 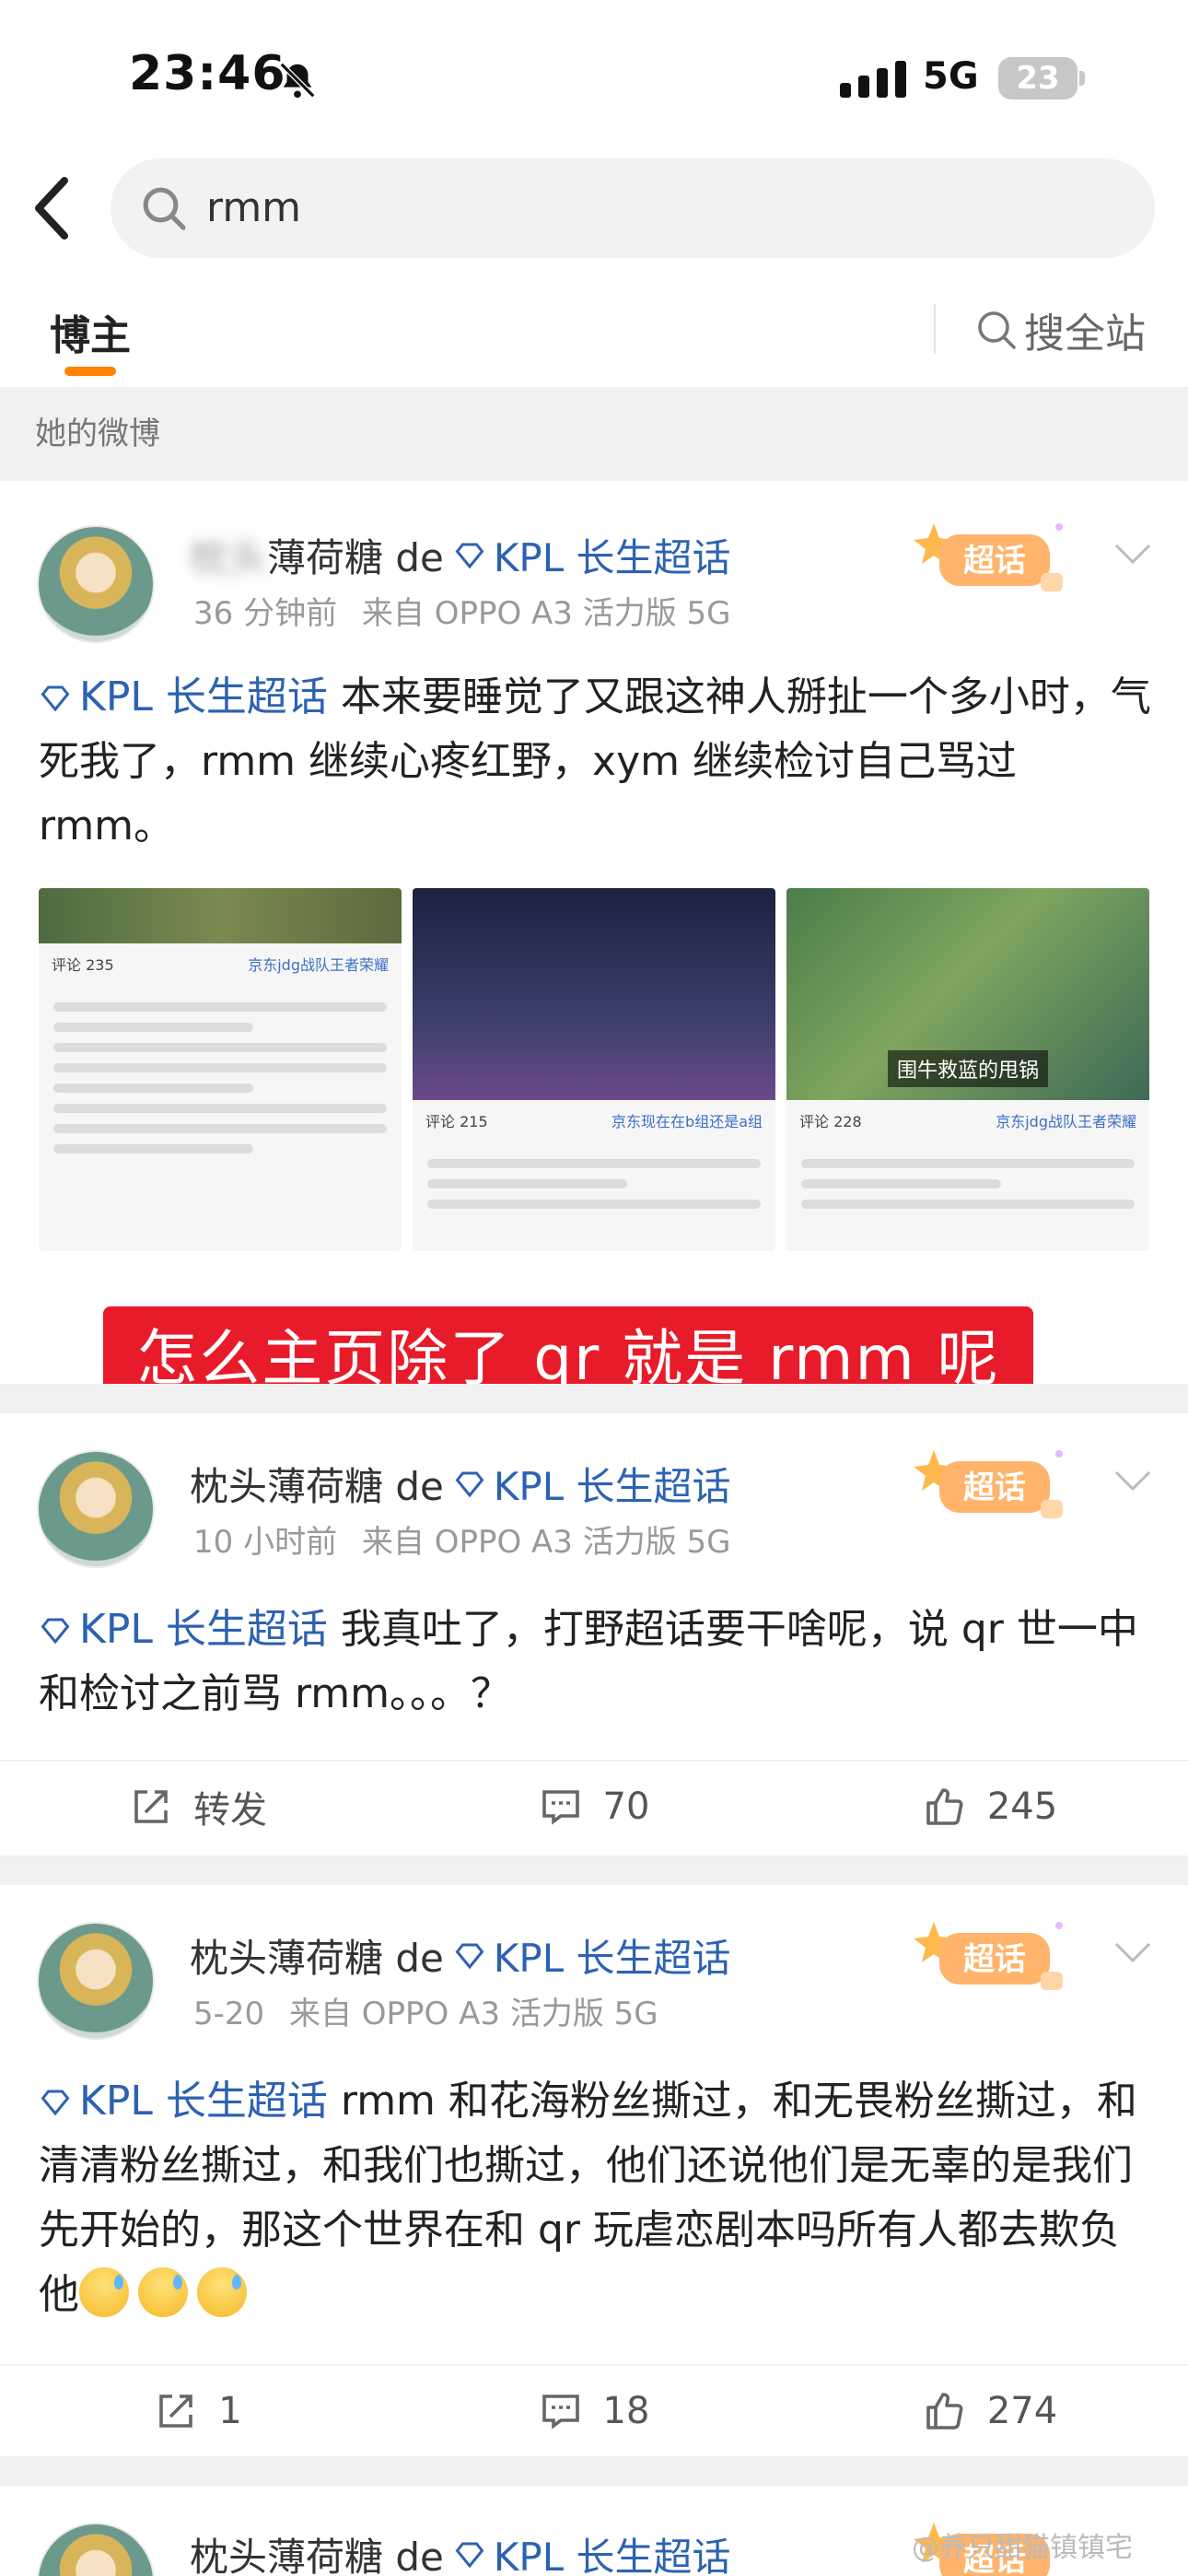 I want to click on action-bar: 1 18 274, so click(x=594, y=2410).